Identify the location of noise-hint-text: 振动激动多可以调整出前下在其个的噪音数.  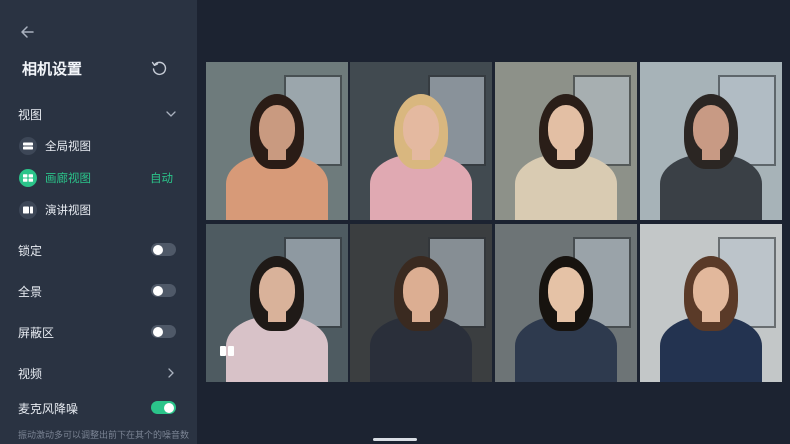
(104, 436).